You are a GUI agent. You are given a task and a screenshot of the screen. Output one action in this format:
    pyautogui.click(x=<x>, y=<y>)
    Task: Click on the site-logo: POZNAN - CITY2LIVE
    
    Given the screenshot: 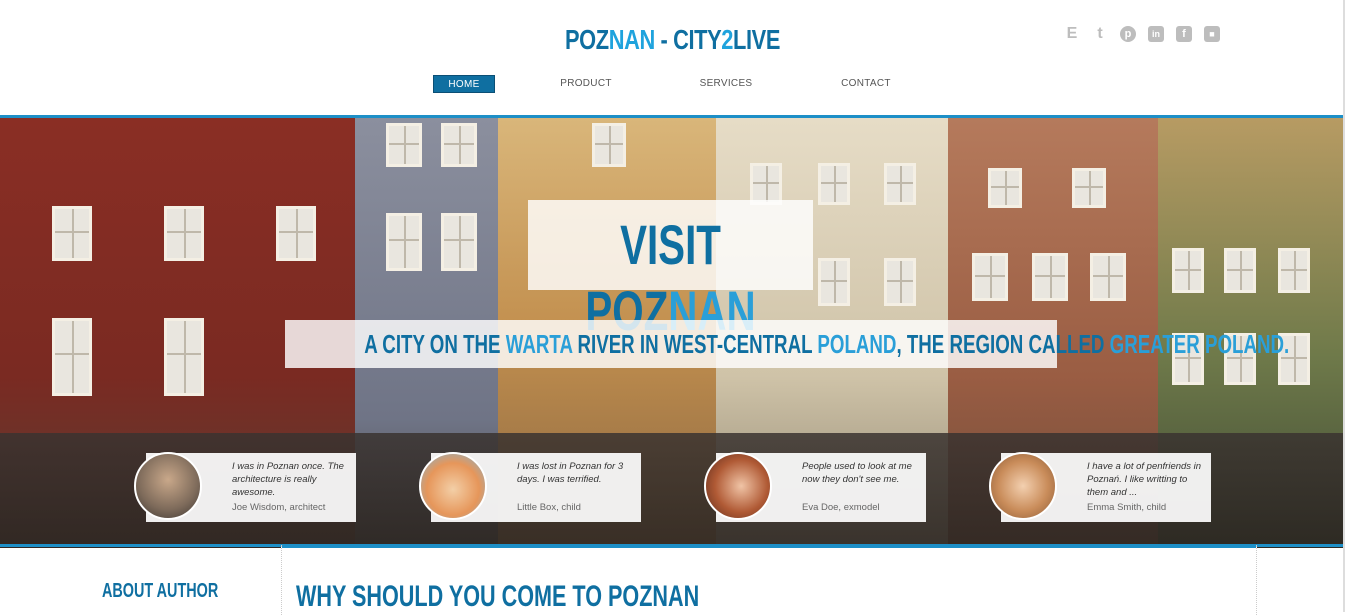 What is the action you would take?
    pyautogui.click(x=672, y=40)
    